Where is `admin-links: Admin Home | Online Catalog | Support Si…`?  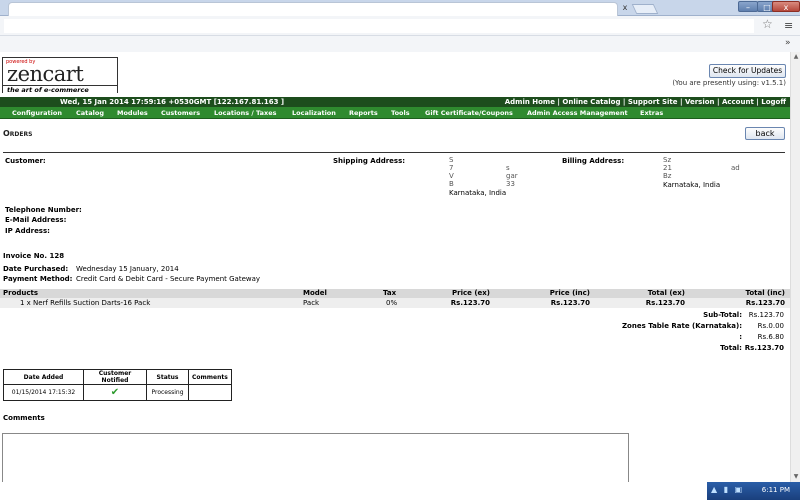
admin-links: Admin Home | Online Catalog | Support Si… is located at coordinates (645, 102).